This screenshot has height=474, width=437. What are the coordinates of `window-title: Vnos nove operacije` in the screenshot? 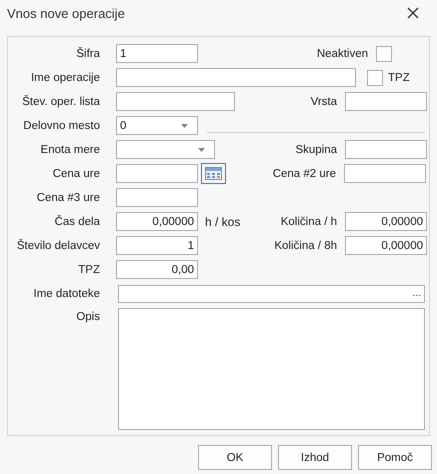 It's located at (66, 13).